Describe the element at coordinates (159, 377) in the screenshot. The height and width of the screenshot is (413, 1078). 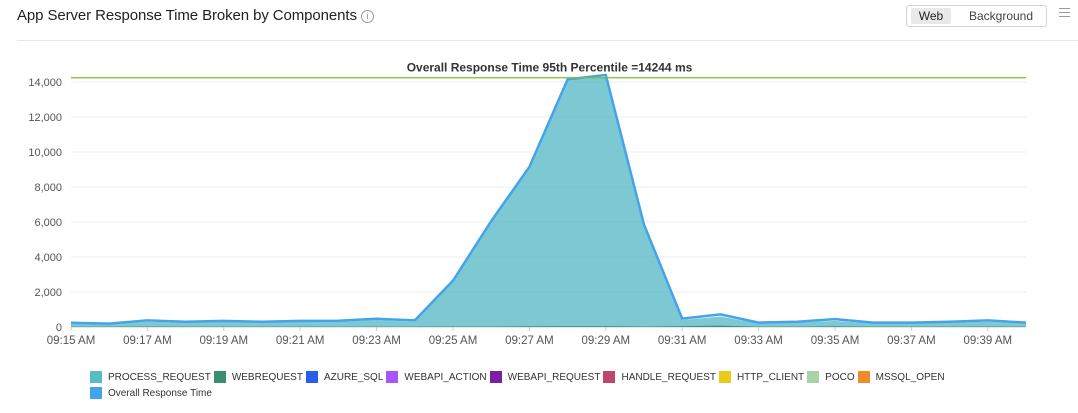
I see `legend-label: PROCESS_REQUEST` at that location.